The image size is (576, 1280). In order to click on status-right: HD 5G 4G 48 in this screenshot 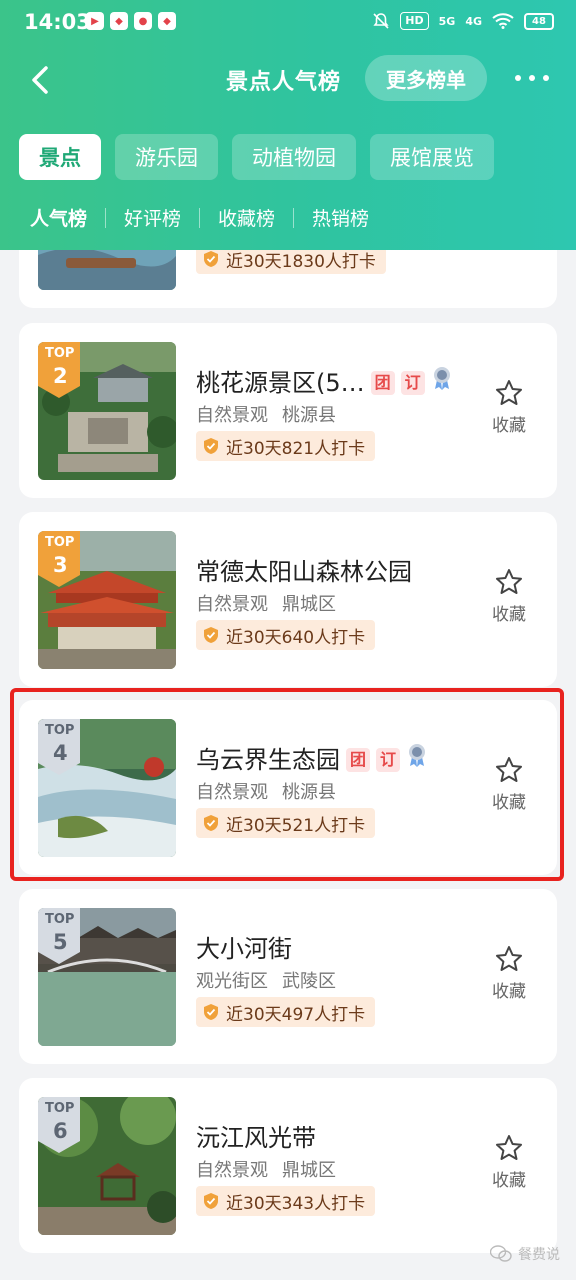, I will do `click(463, 21)`.